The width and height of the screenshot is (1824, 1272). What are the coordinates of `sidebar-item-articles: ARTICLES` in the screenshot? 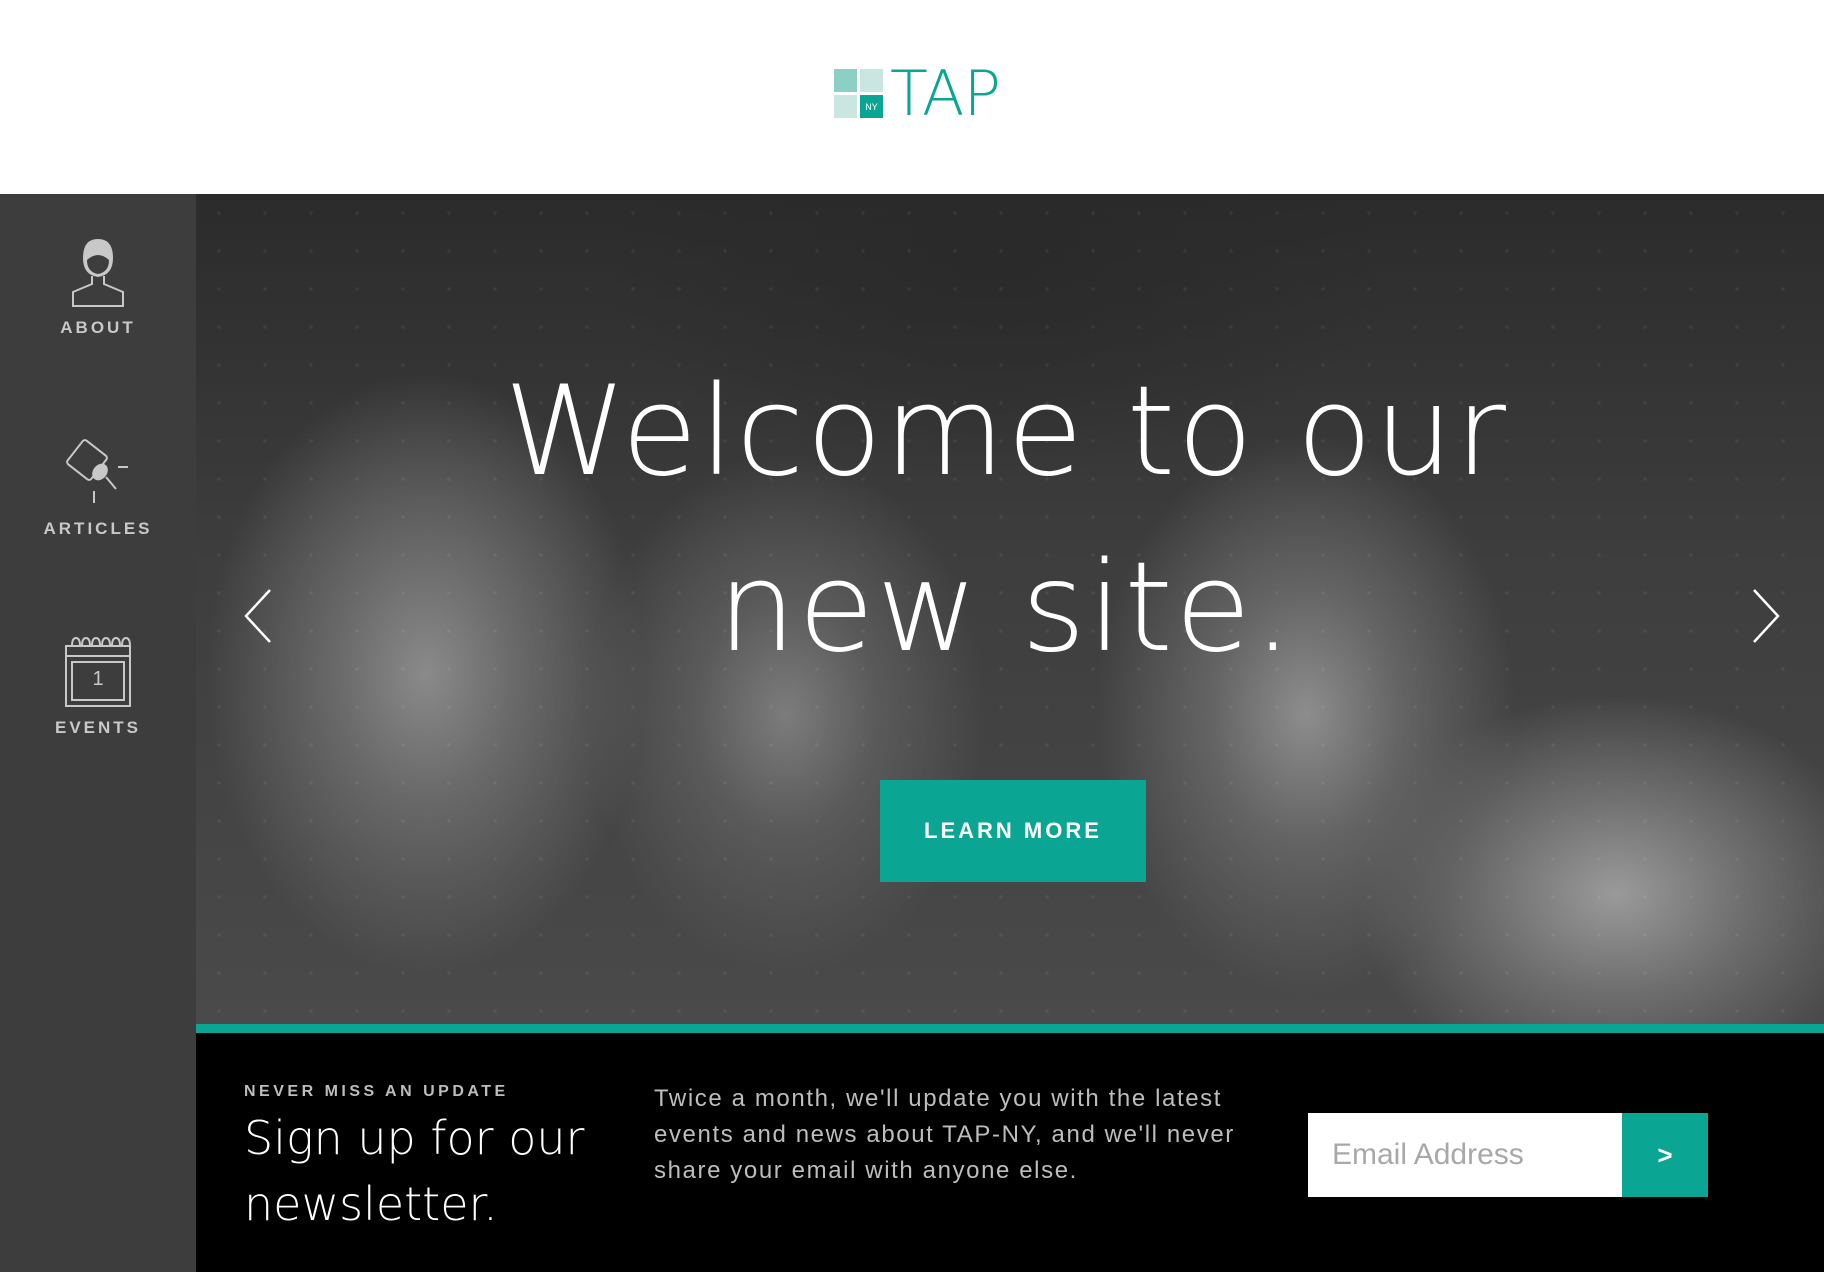 It's located at (98, 489).